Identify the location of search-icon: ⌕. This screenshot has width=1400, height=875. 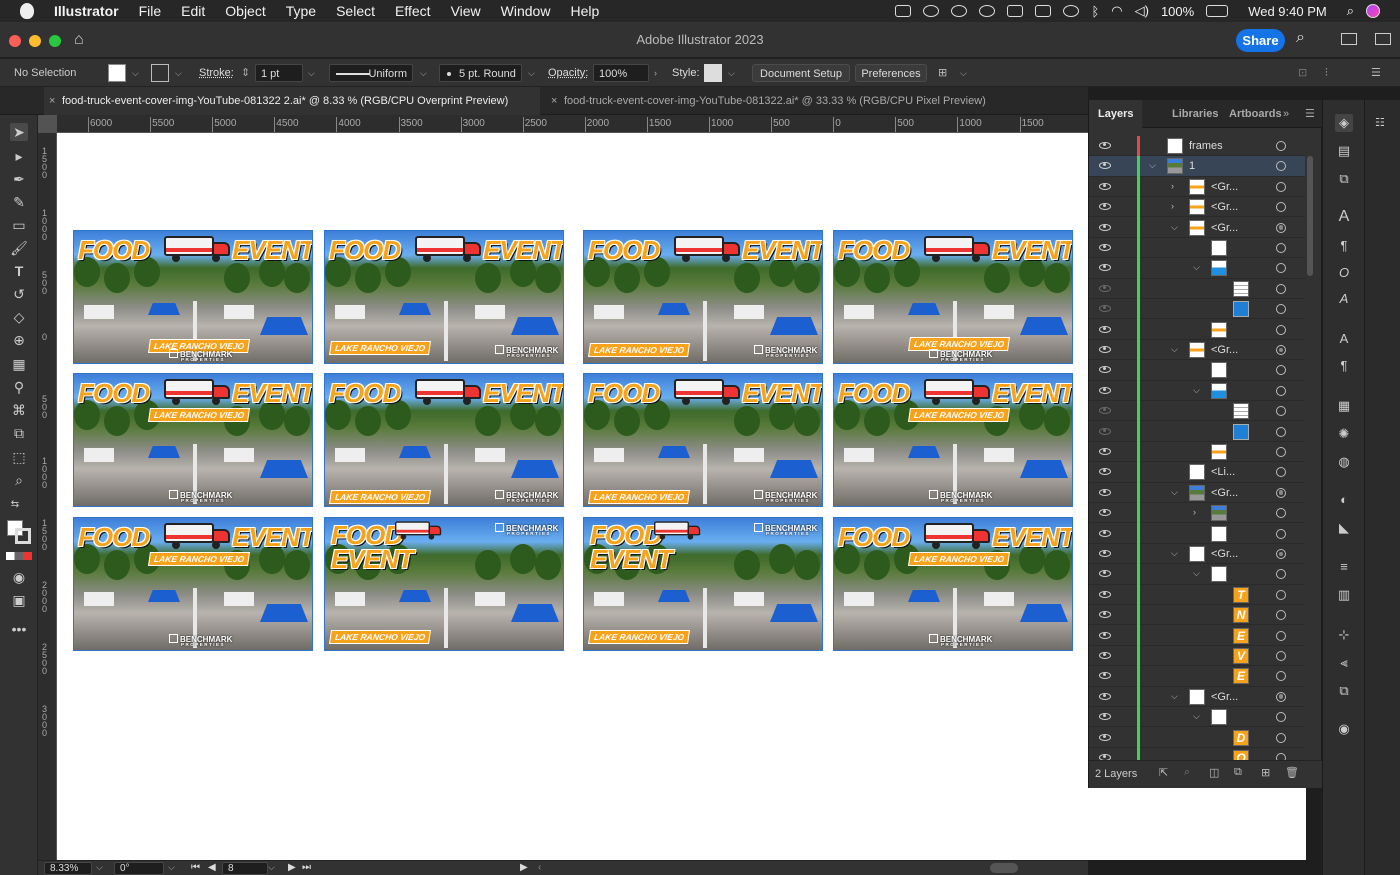
(1300, 38).